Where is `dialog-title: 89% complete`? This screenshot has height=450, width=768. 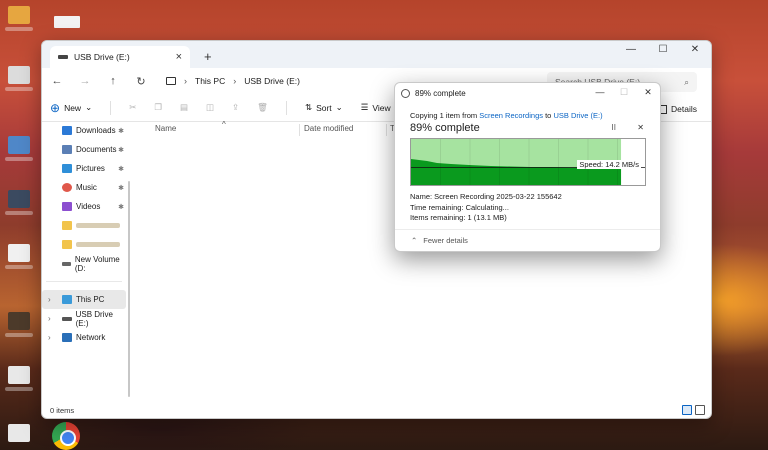
dialog-title: 89% complete is located at coordinates (440, 93).